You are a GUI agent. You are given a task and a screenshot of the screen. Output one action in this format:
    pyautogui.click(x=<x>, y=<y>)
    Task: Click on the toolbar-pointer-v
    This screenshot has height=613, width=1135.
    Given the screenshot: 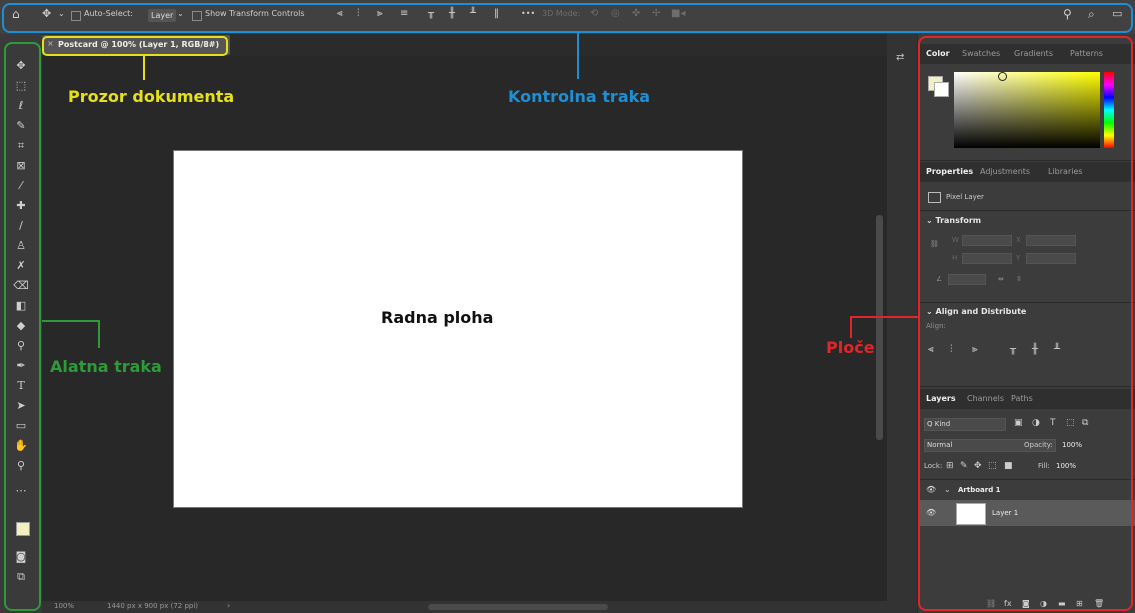 What is the action you would take?
    pyautogui.click(x=99, y=334)
    